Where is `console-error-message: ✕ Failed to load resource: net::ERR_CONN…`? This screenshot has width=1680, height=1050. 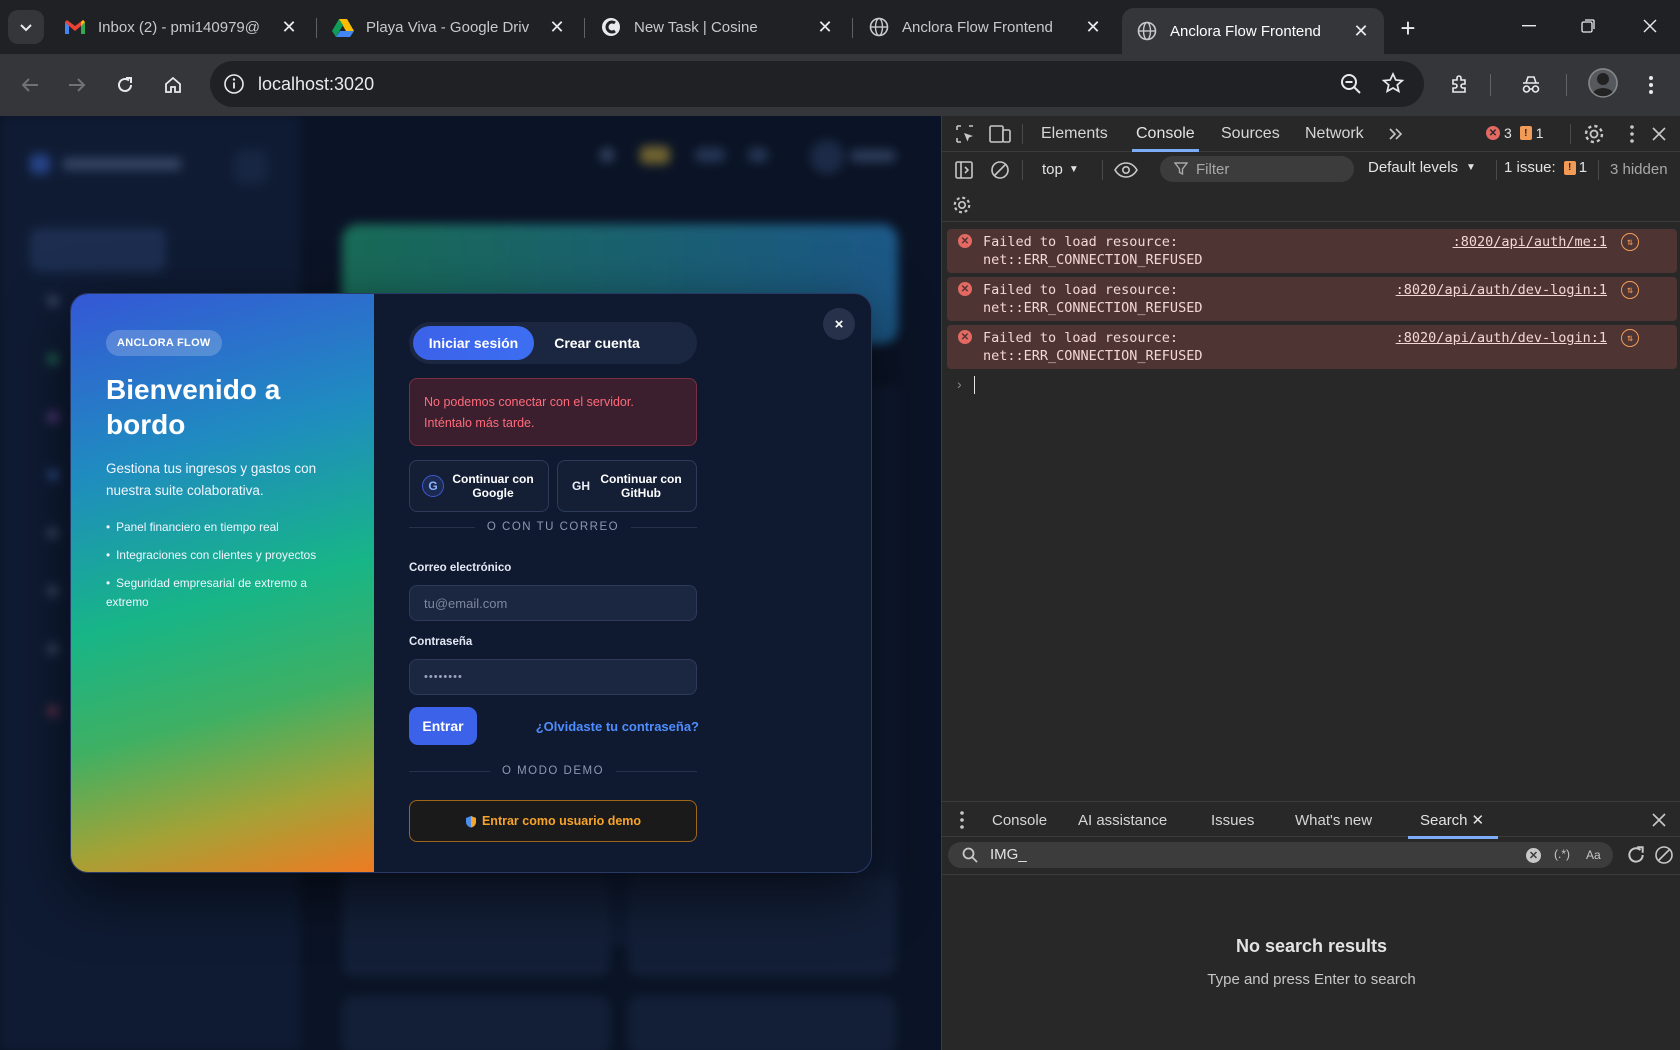 console-error-message: ✕ Failed to load resource: net::ERR_CONN… is located at coordinates (1312, 347).